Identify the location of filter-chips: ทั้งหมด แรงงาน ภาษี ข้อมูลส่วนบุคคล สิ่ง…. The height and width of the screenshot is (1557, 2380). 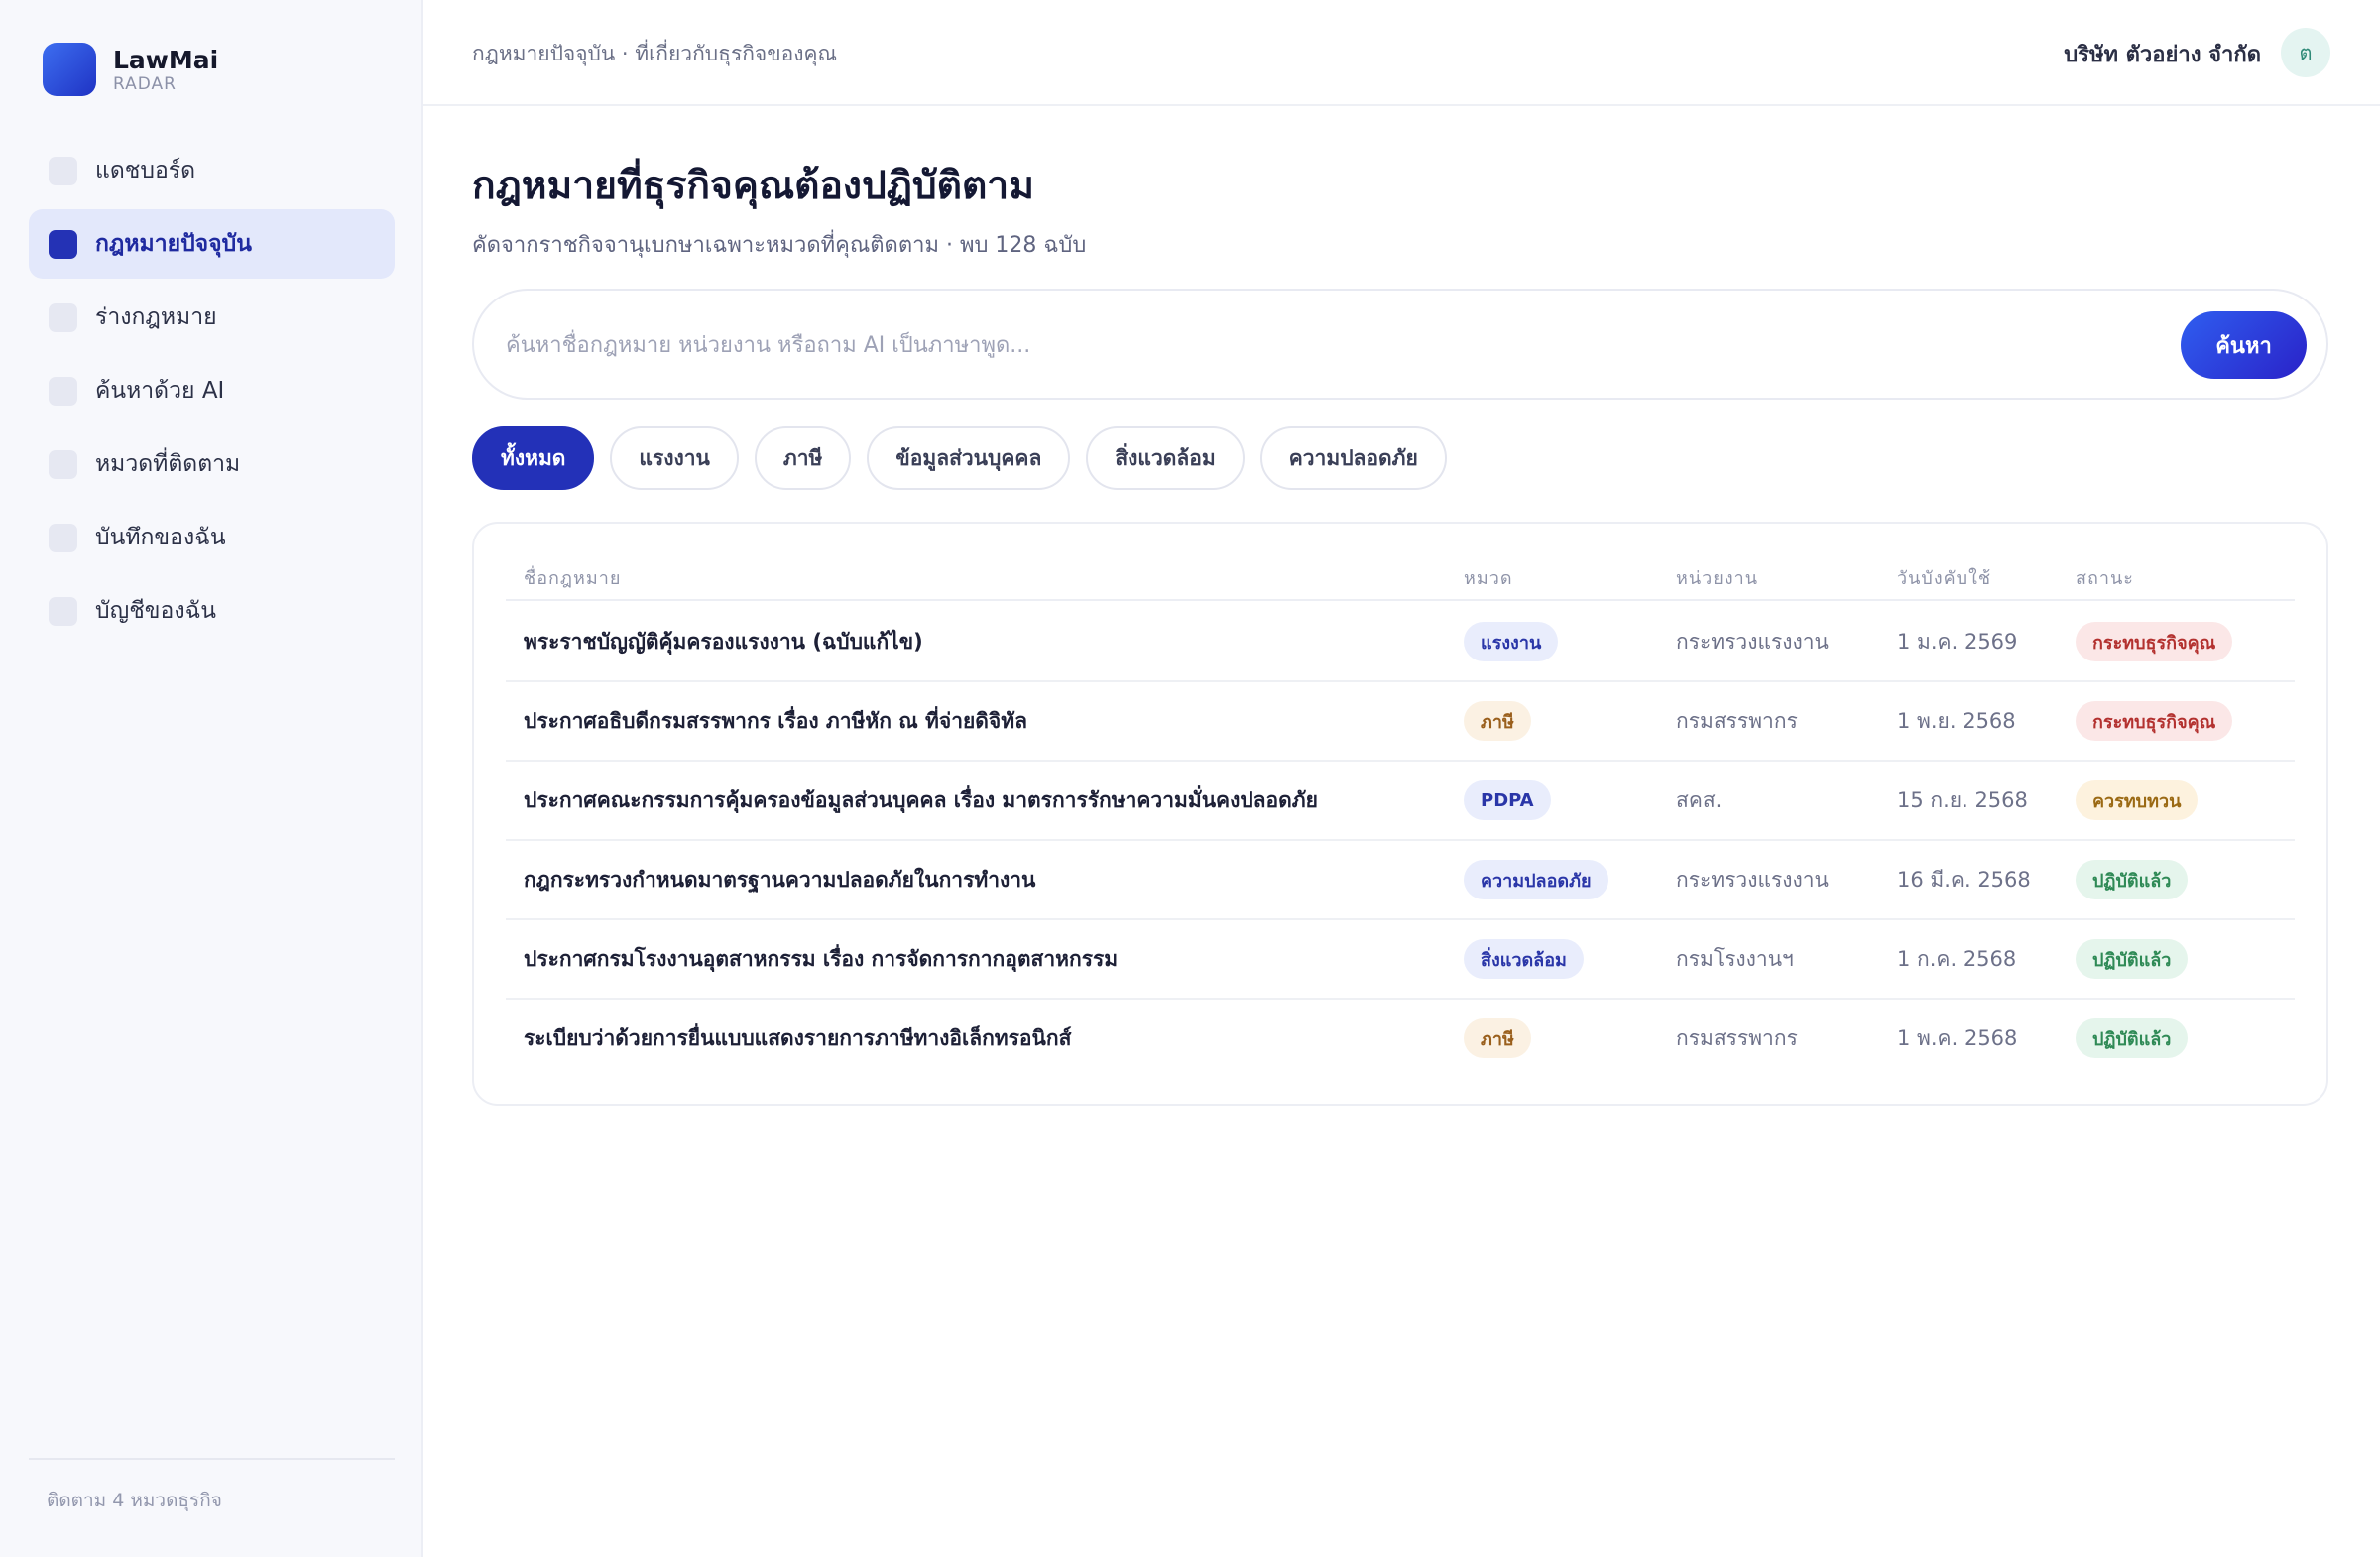
(967, 458).